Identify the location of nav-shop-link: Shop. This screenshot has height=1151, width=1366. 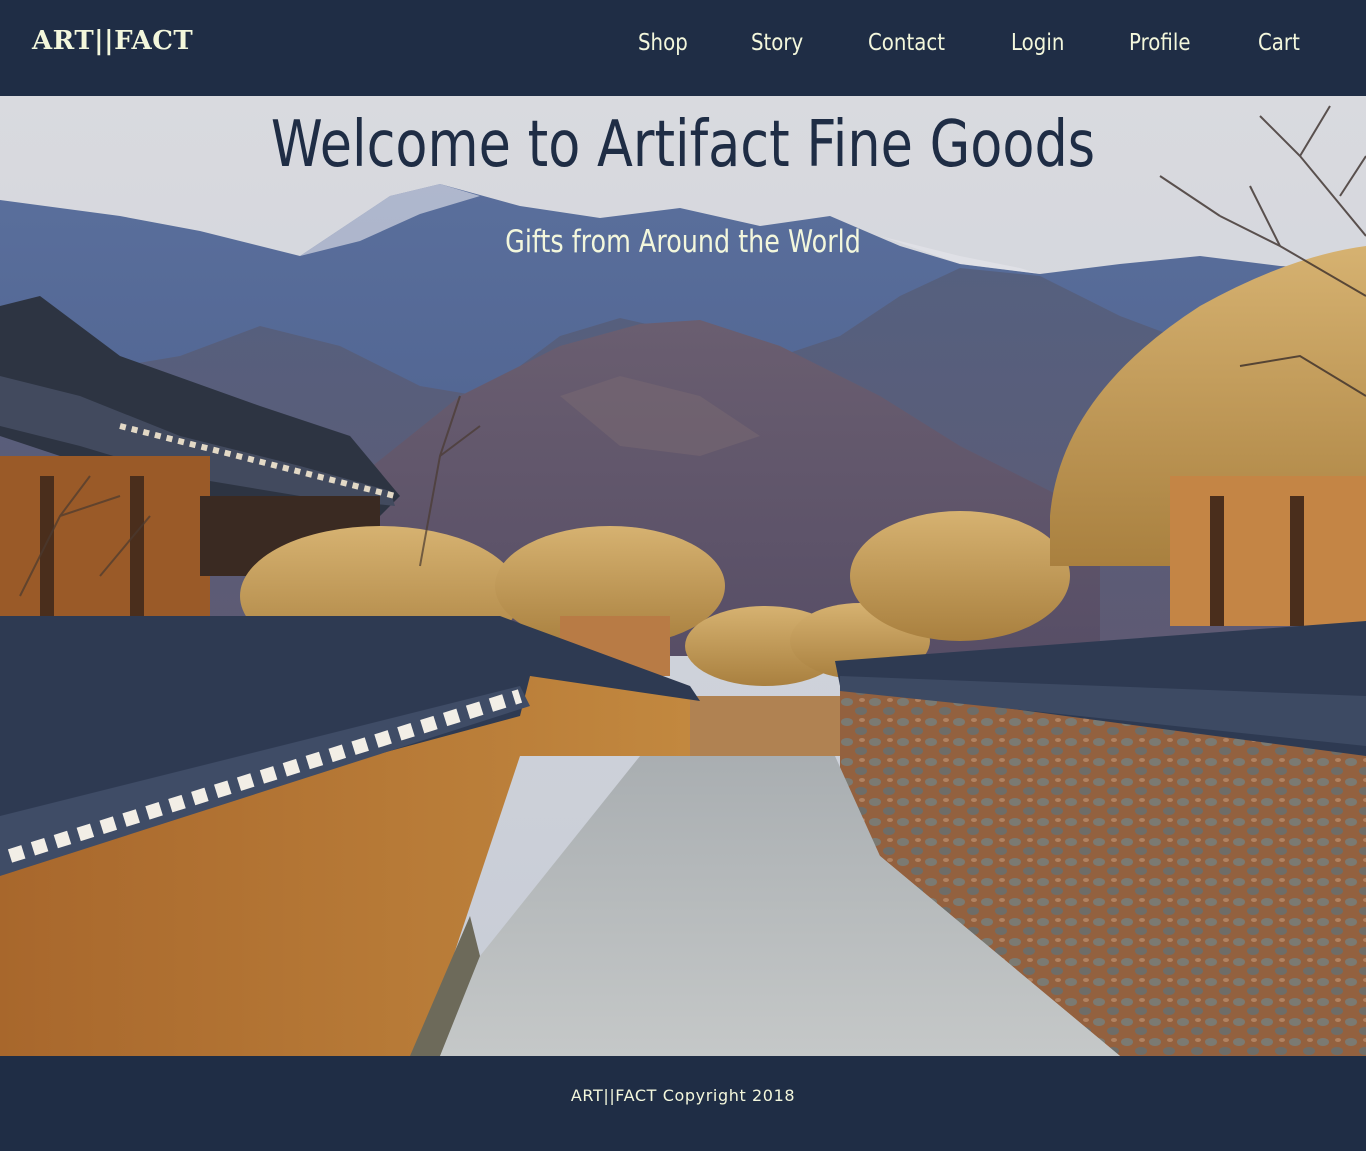
(663, 43).